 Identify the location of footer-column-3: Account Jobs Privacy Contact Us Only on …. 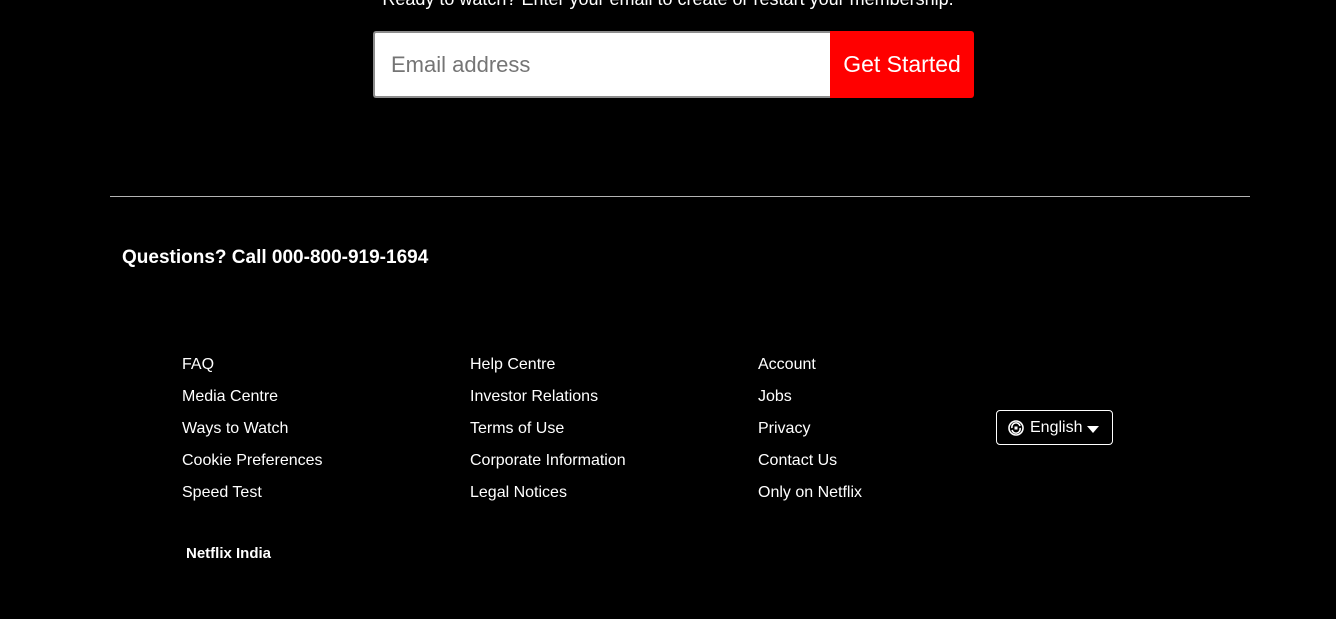
(888, 434).